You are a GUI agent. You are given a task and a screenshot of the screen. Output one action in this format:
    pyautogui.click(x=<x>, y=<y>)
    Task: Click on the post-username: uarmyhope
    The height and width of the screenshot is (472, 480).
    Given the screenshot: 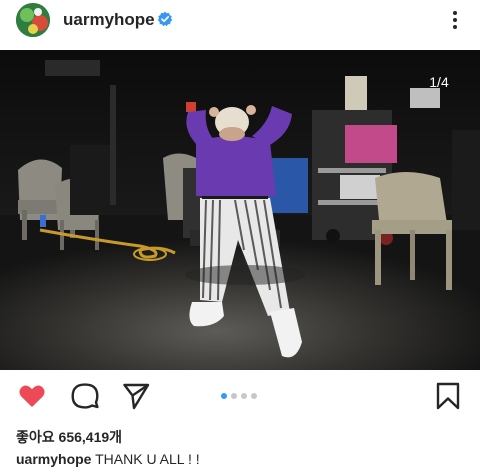 What is the action you would take?
    pyautogui.click(x=109, y=20)
    